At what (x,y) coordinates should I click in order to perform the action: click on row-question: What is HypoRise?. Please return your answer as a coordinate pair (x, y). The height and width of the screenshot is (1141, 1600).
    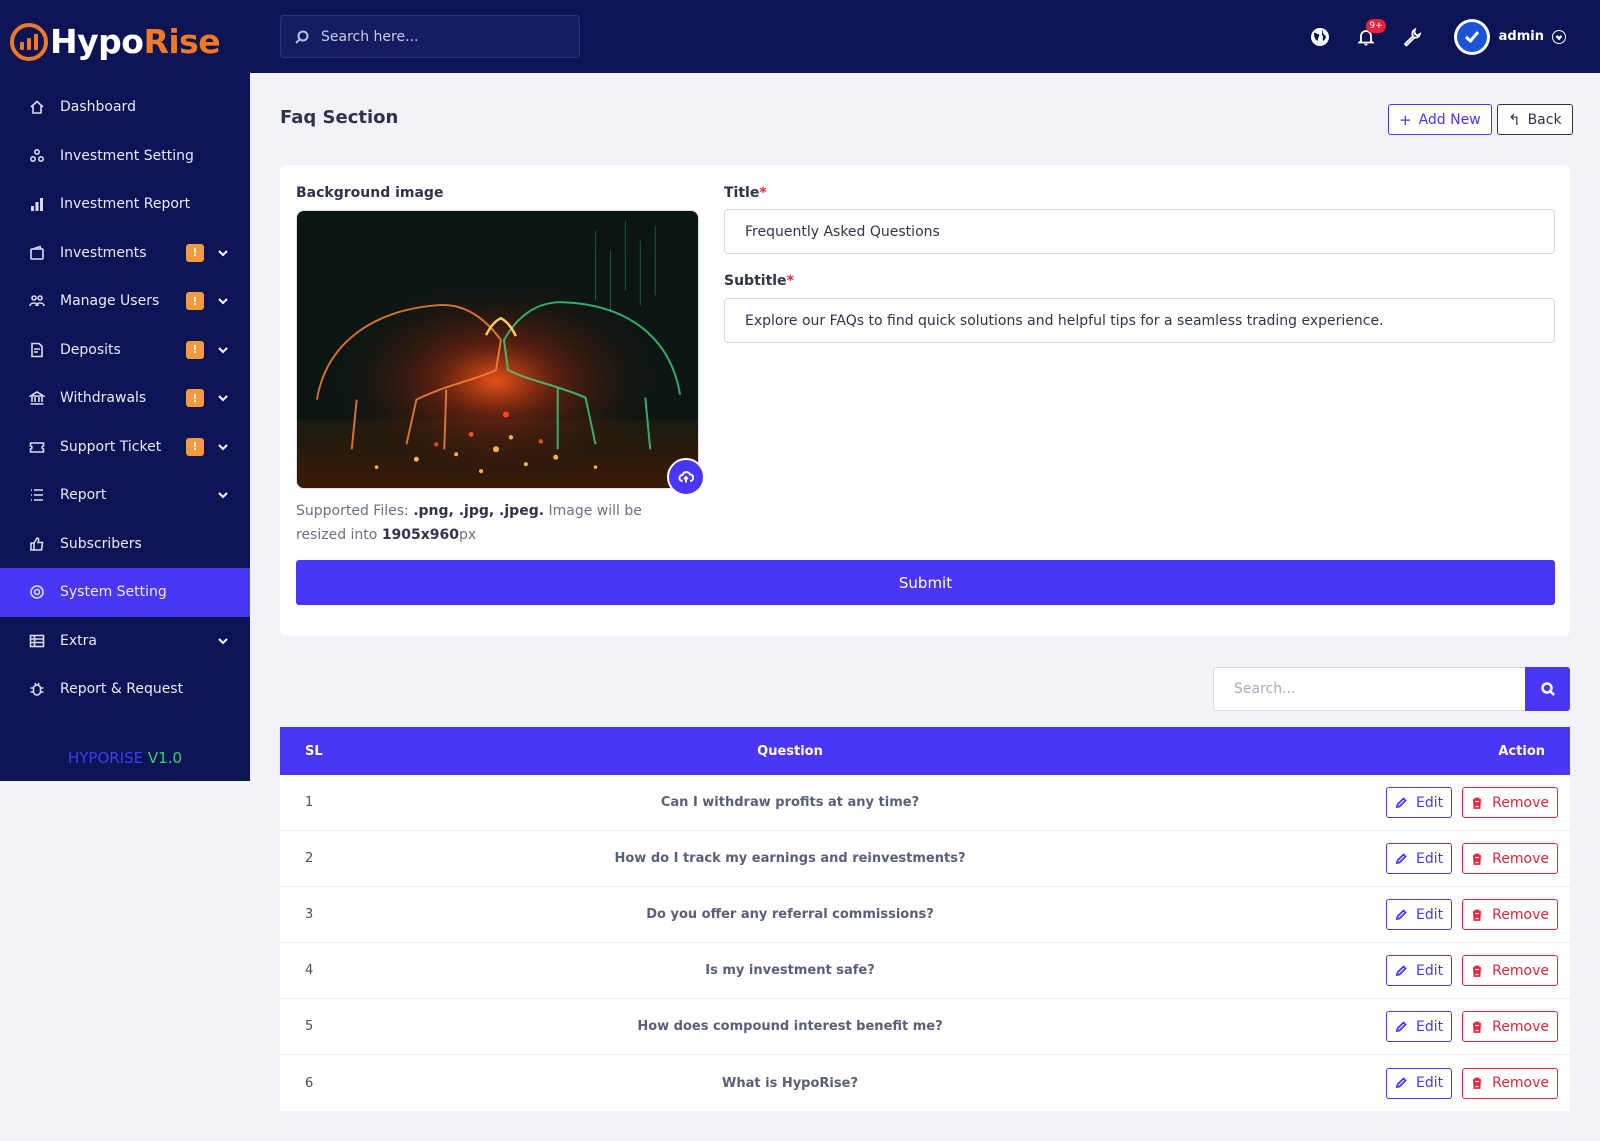
    Looking at the image, I should click on (790, 1083).